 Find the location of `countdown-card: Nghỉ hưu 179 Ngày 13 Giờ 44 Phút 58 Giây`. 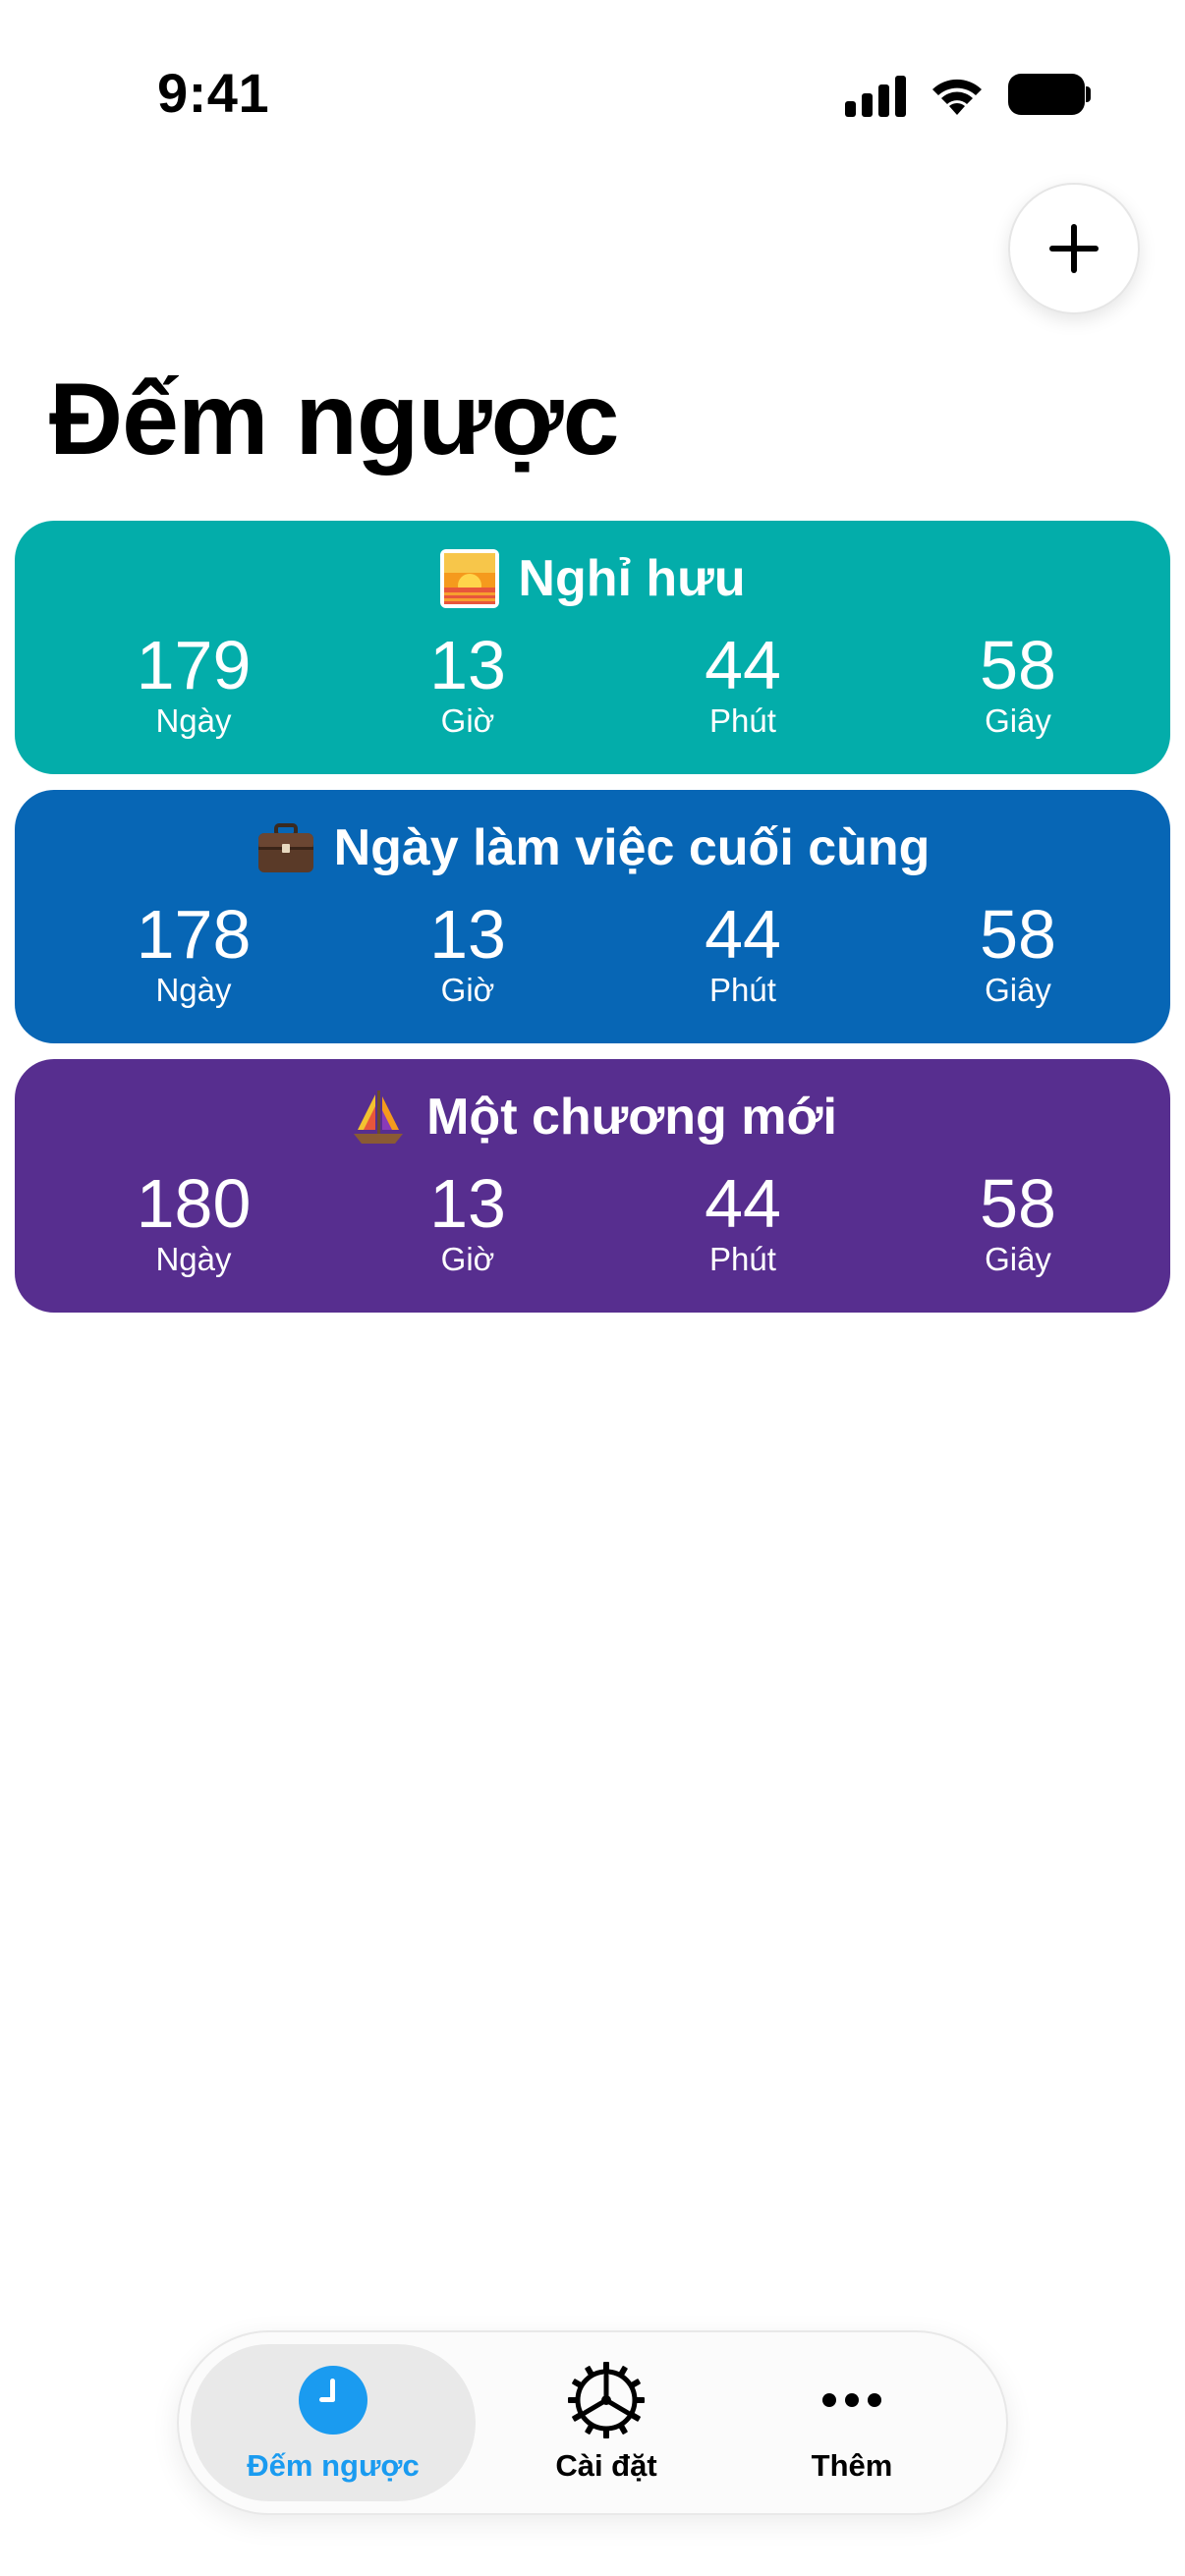

countdown-card: Nghỉ hưu 179 Ngày 13 Giờ 44 Phút 58 Giây is located at coordinates (592, 647).